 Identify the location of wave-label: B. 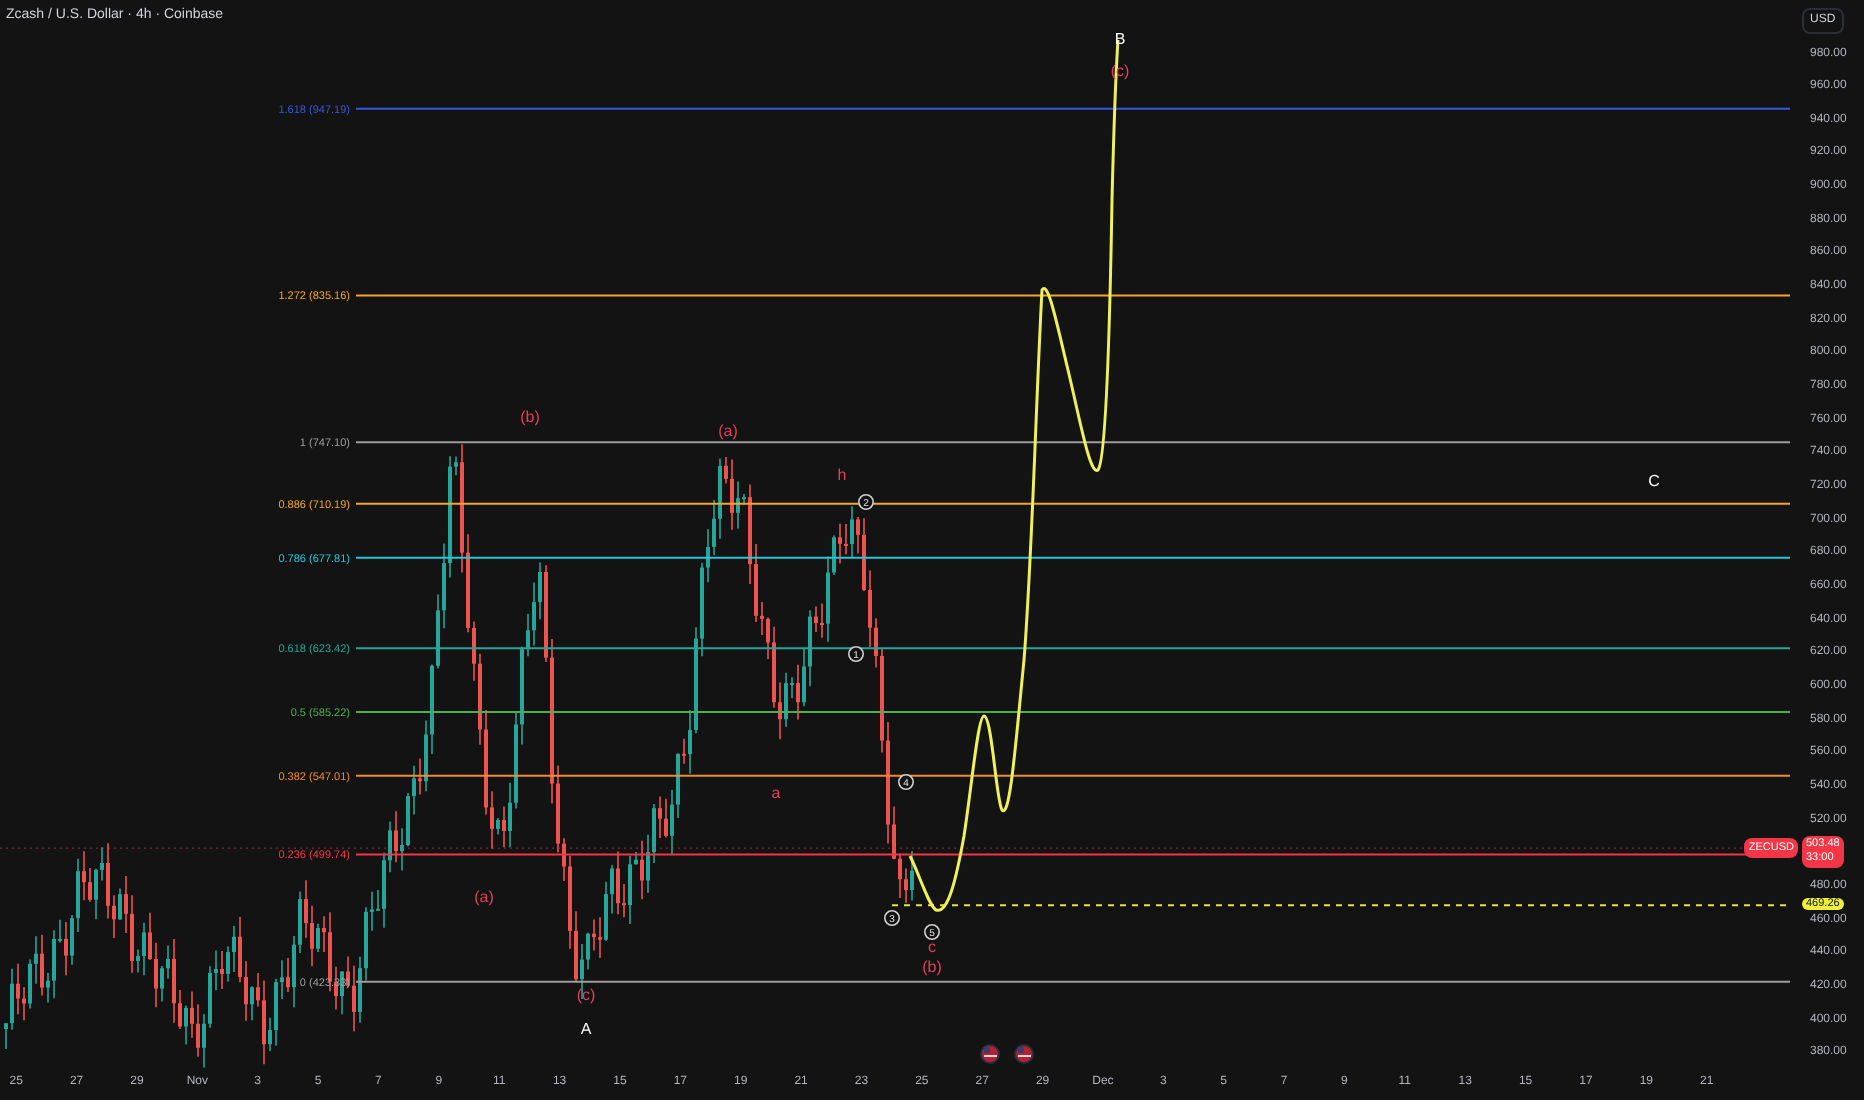
(1120, 39).